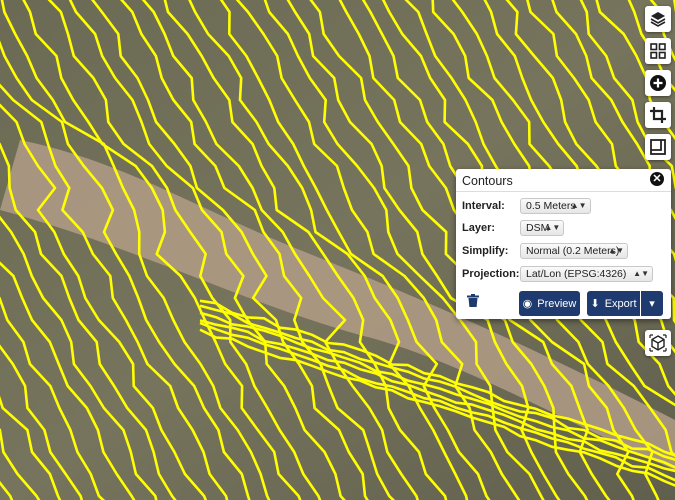 This screenshot has width=675, height=500. I want to click on grid-icon, so click(658, 51).